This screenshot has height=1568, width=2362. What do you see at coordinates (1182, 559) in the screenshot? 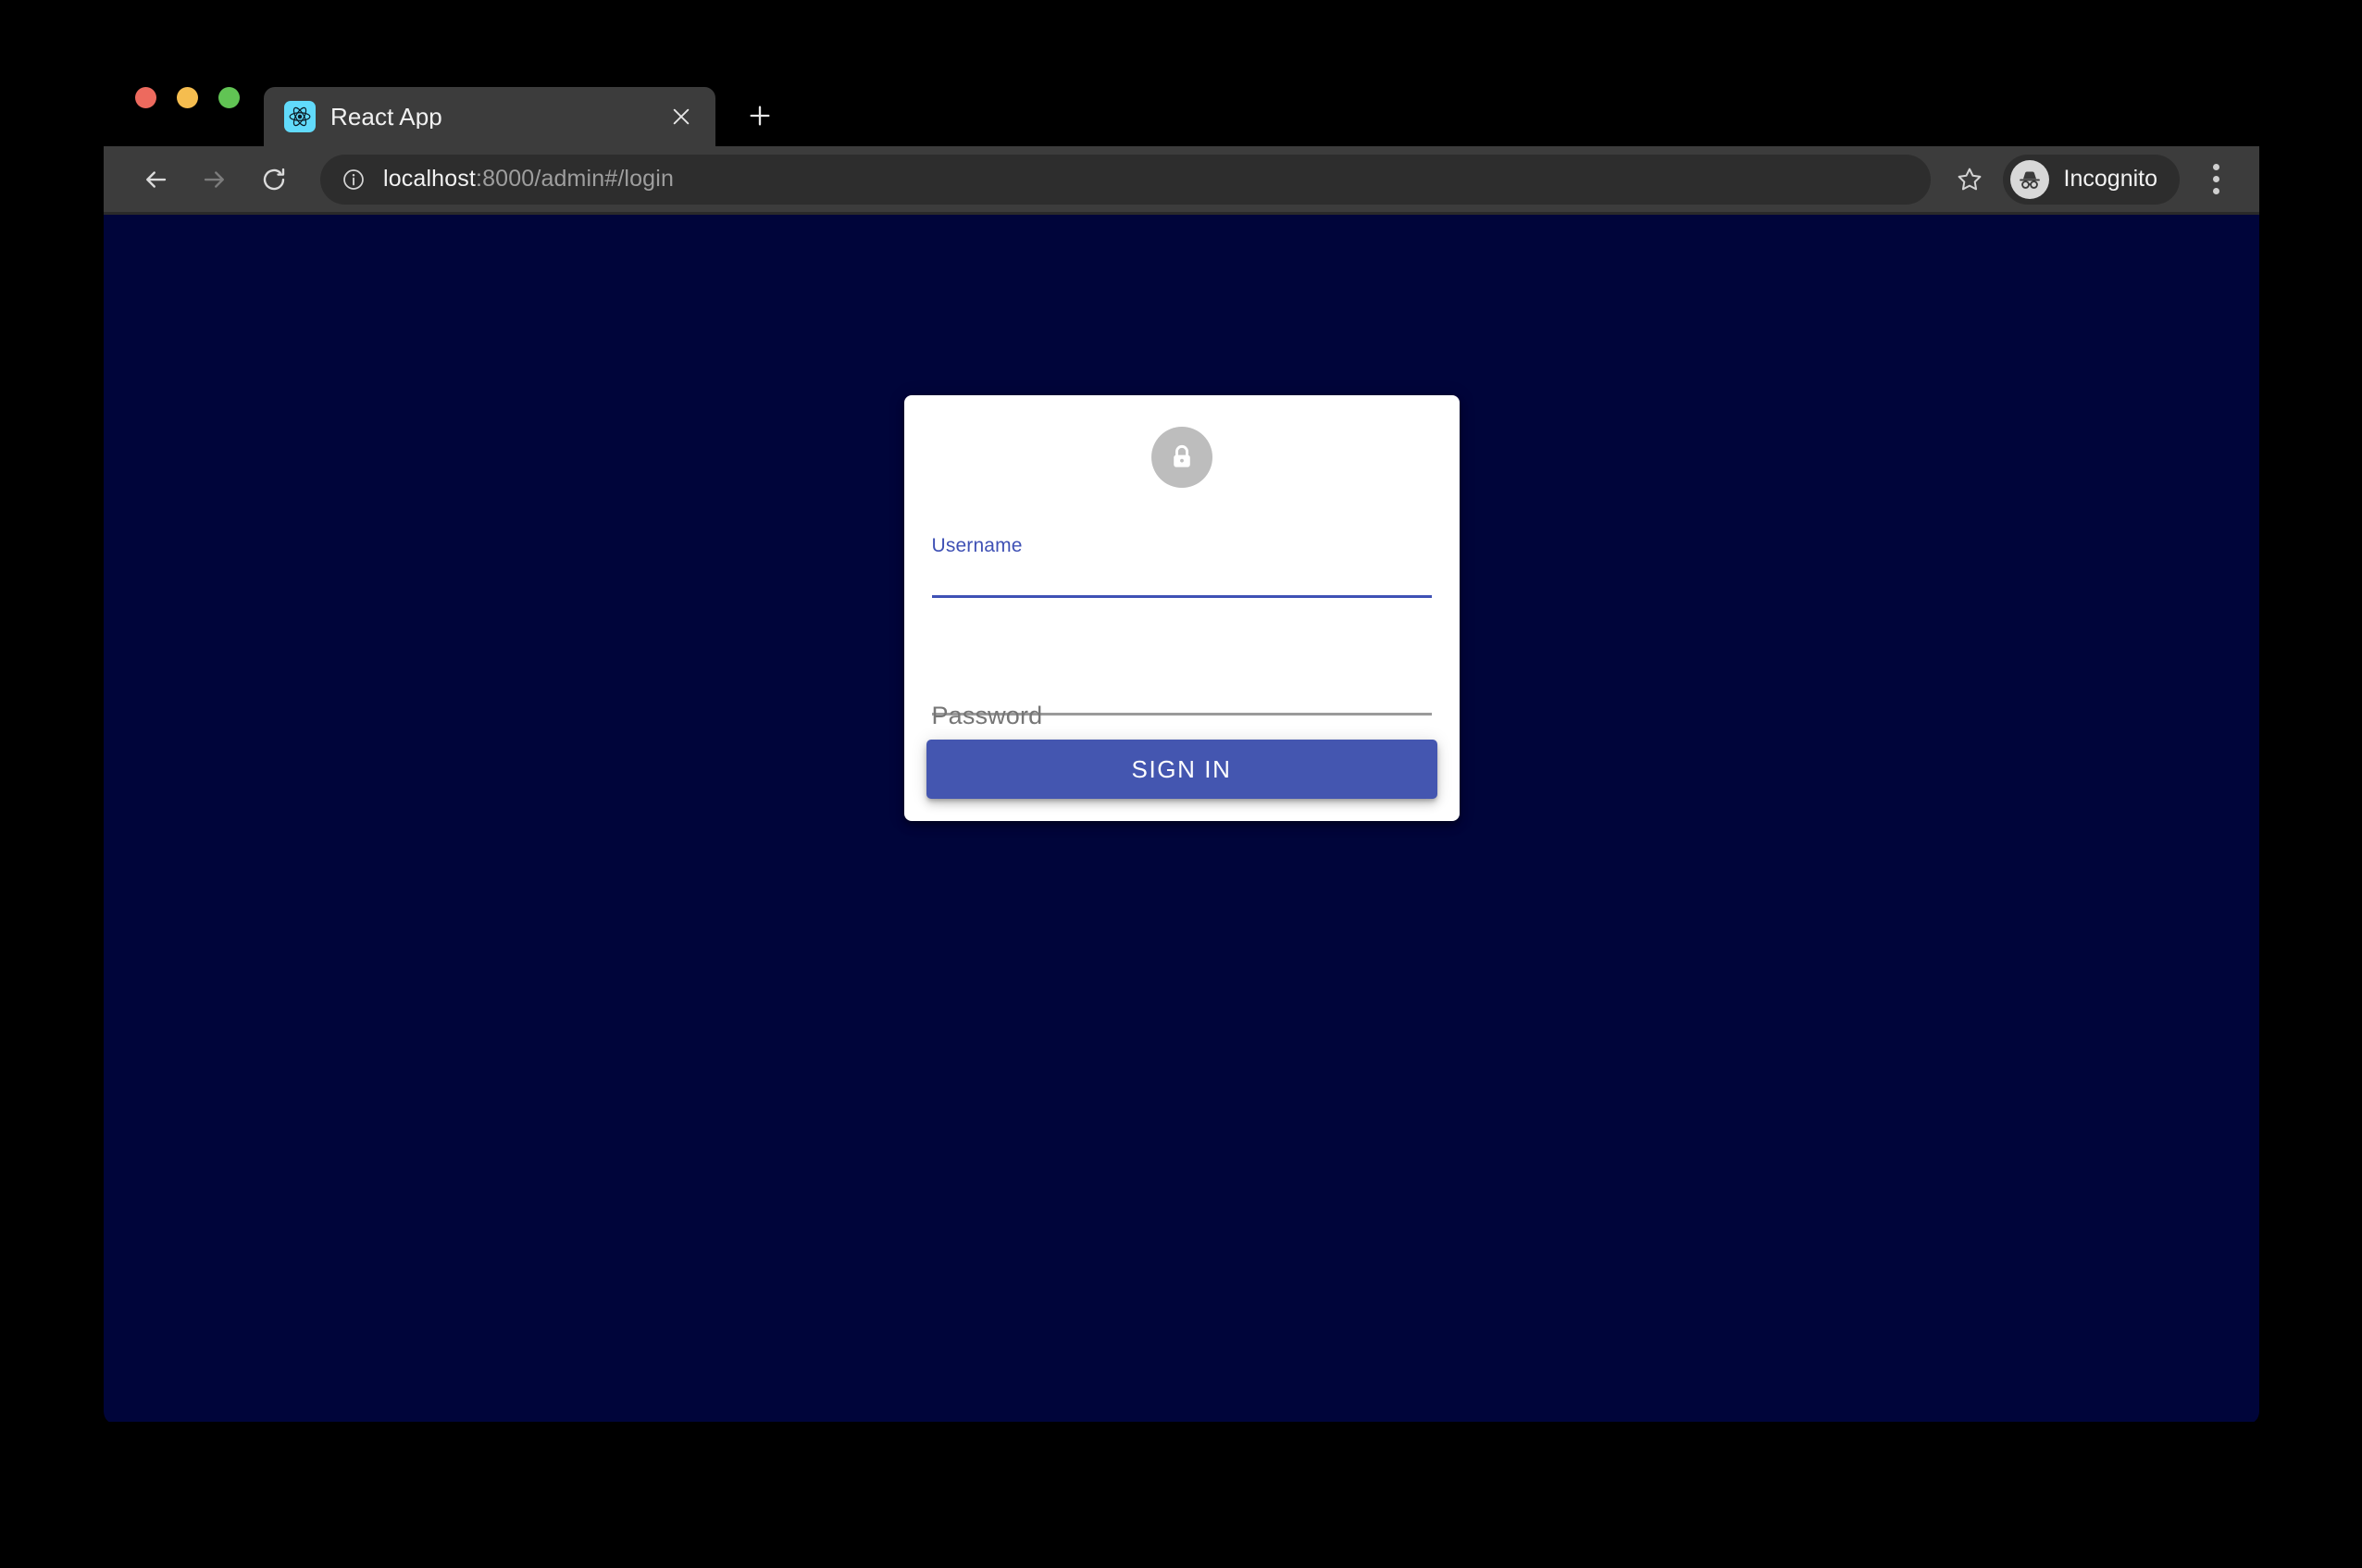
I see `username-field-group: Username` at bounding box center [1182, 559].